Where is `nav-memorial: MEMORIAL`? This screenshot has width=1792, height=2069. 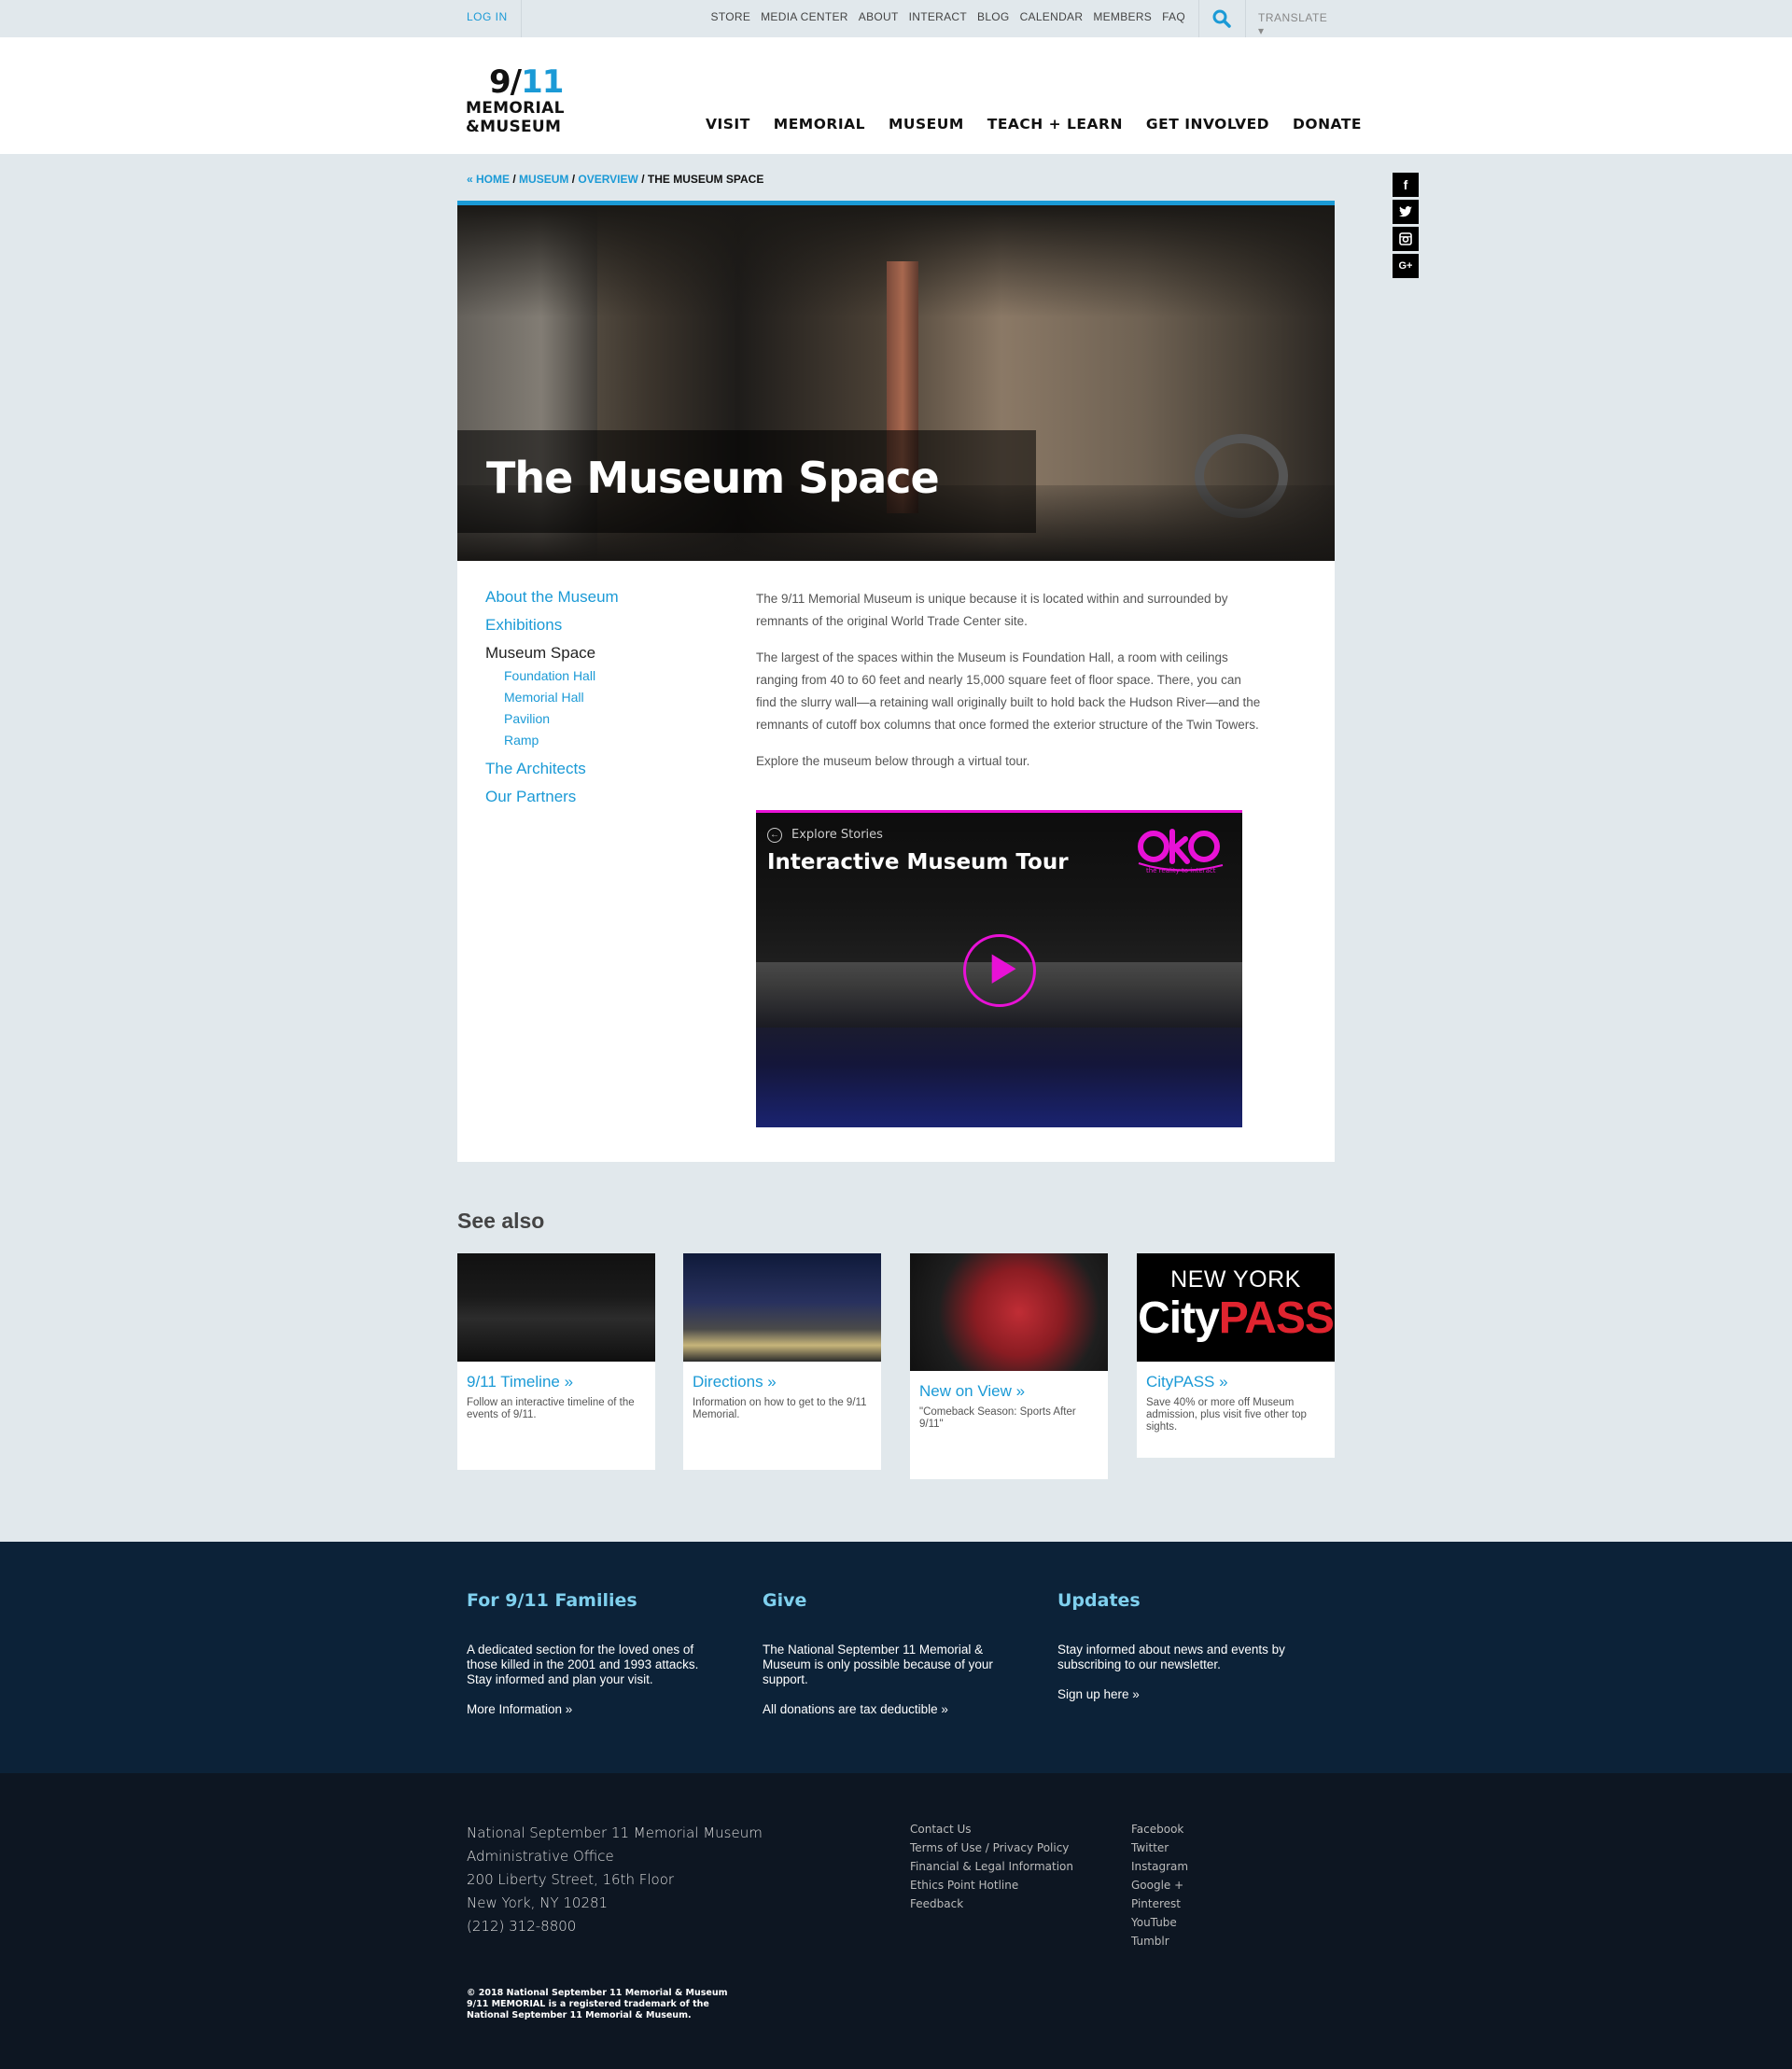
nav-memorial: MEMORIAL is located at coordinates (819, 124).